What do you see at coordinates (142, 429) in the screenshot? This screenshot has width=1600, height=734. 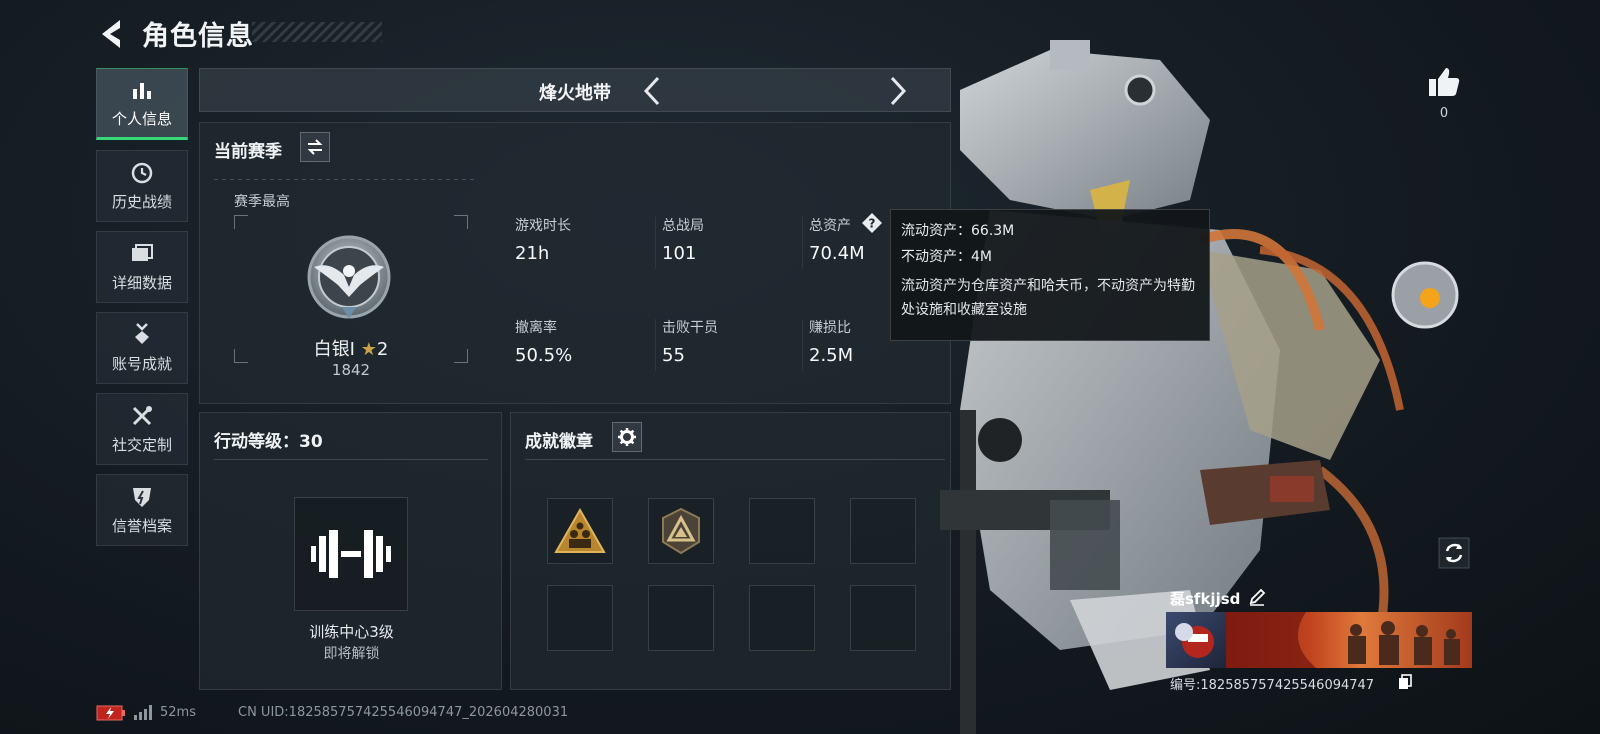 I see `sidebar-item-social-custom: 社交定制` at bounding box center [142, 429].